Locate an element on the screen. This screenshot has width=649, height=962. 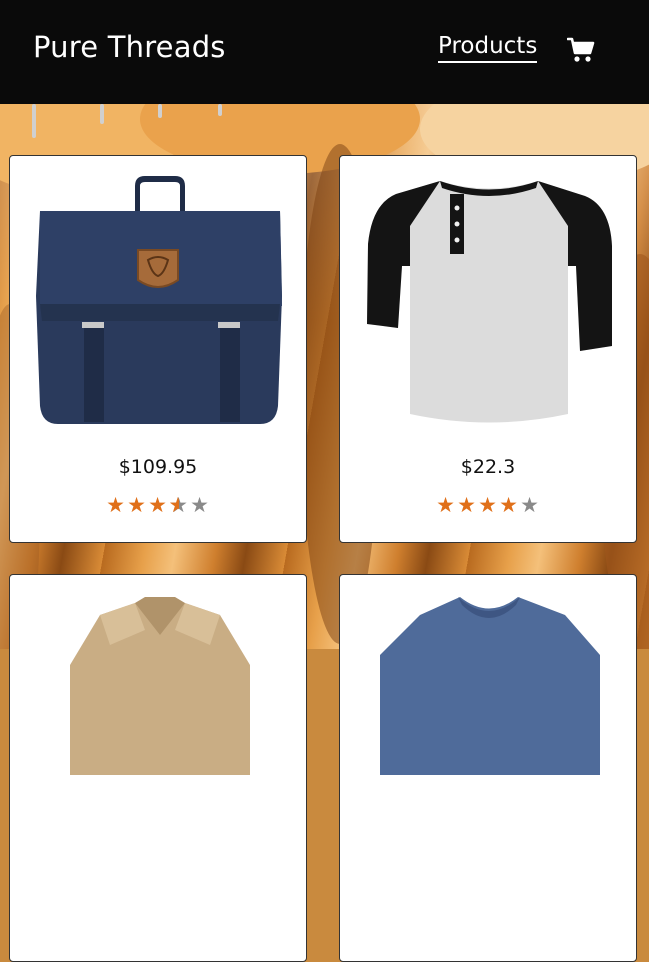
cart-icon is located at coordinates (581, 50).